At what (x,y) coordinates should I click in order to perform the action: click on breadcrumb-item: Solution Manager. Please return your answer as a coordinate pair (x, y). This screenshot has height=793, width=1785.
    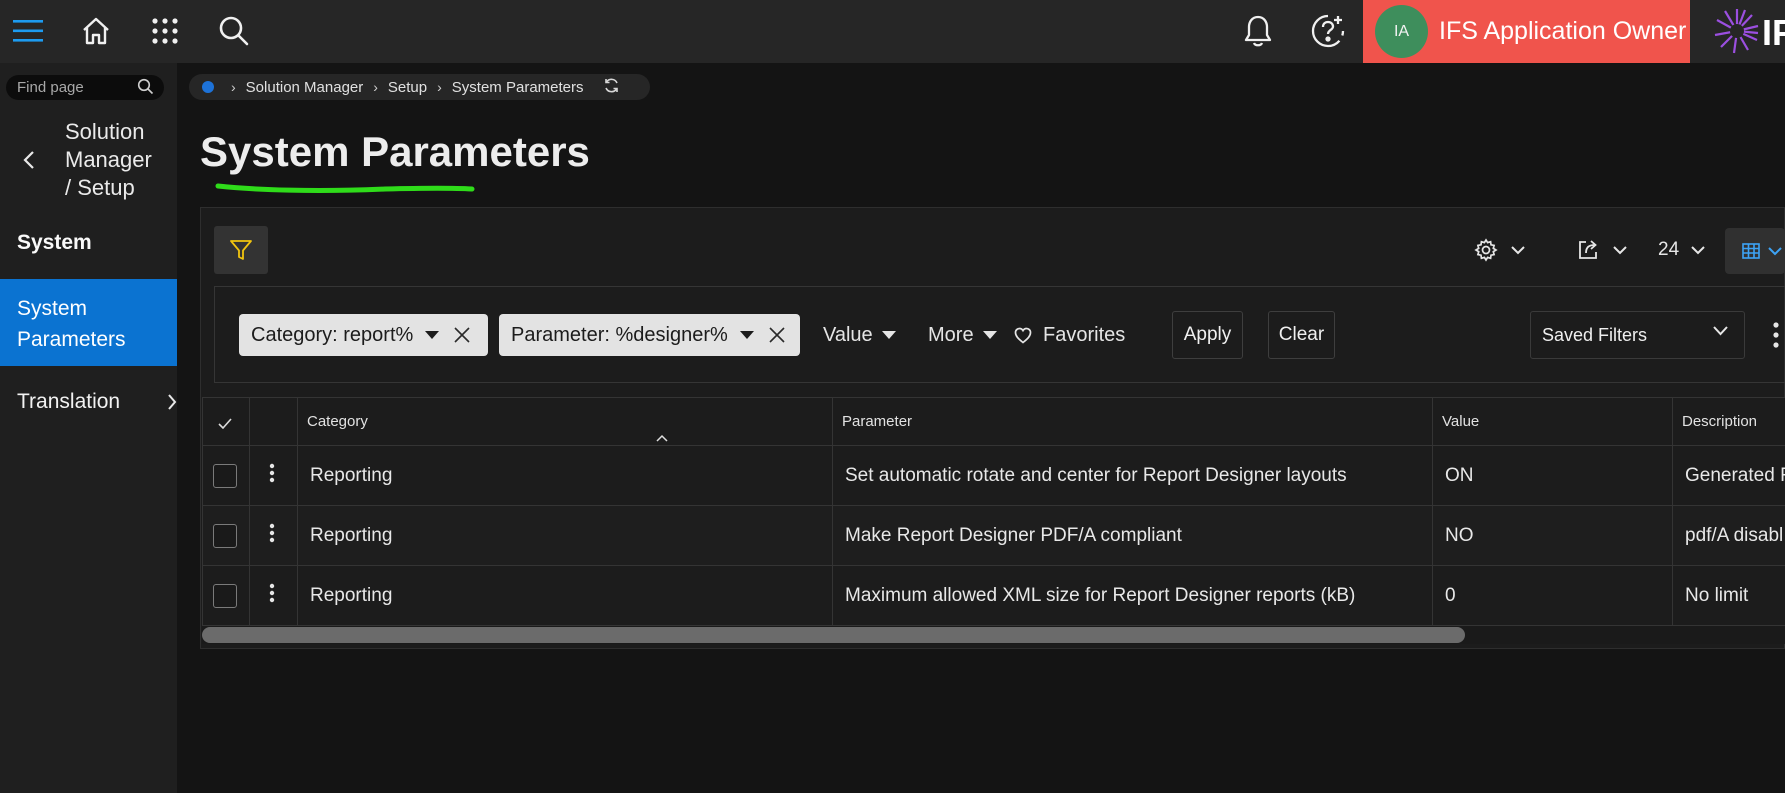
    Looking at the image, I should click on (305, 87).